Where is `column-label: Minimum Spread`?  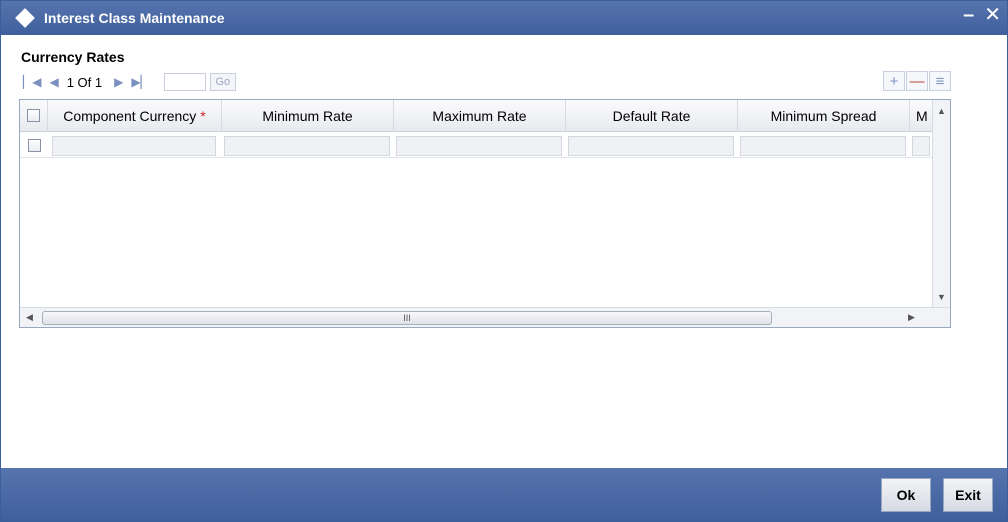 column-label: Minimum Spread is located at coordinates (823, 115).